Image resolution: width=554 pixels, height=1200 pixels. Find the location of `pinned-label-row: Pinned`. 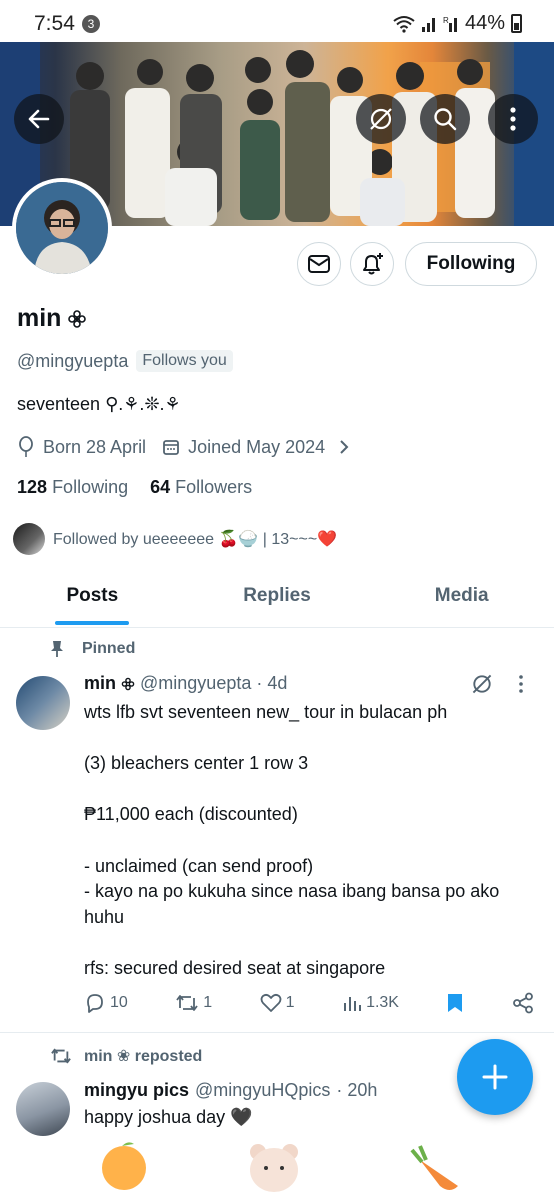

pinned-label-row: Pinned is located at coordinates (92, 649).